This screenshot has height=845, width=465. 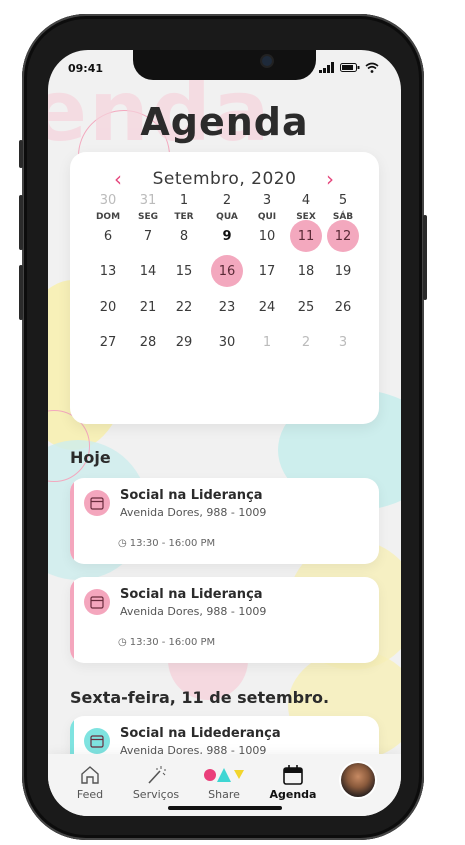 I want to click on calendar-day: 8, so click(x=184, y=236).